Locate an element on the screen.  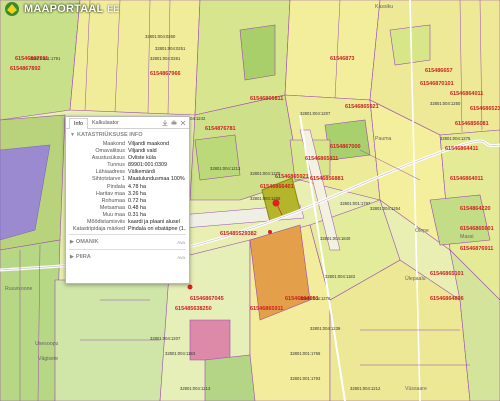
info-value: 0.48 ha is located at coordinates (137, 207).